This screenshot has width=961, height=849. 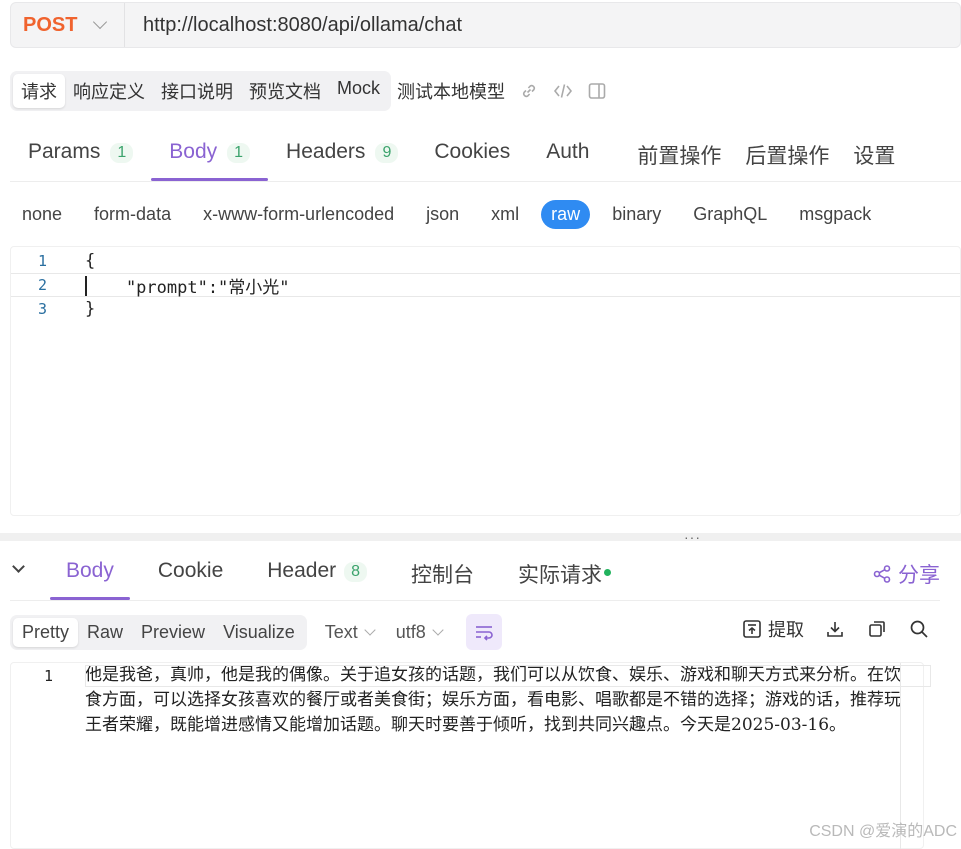 I want to click on drag-handle-icon: ···, so click(x=692, y=537).